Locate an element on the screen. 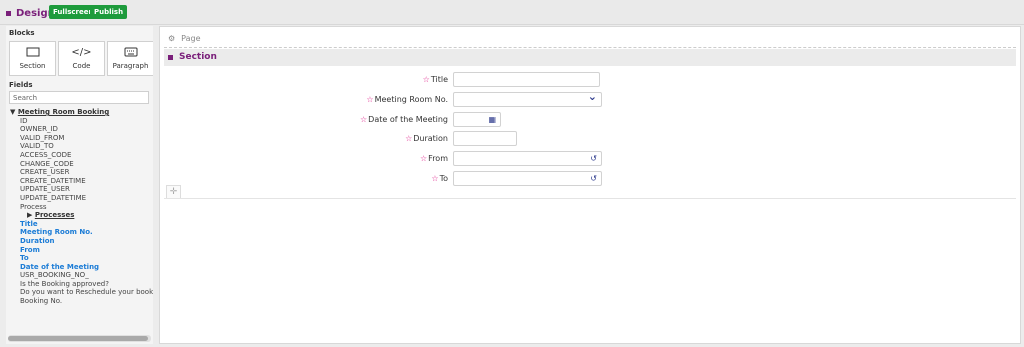 The image size is (1024, 347). tree-root: ▼ Meeting Room Booking is located at coordinates (79, 112).